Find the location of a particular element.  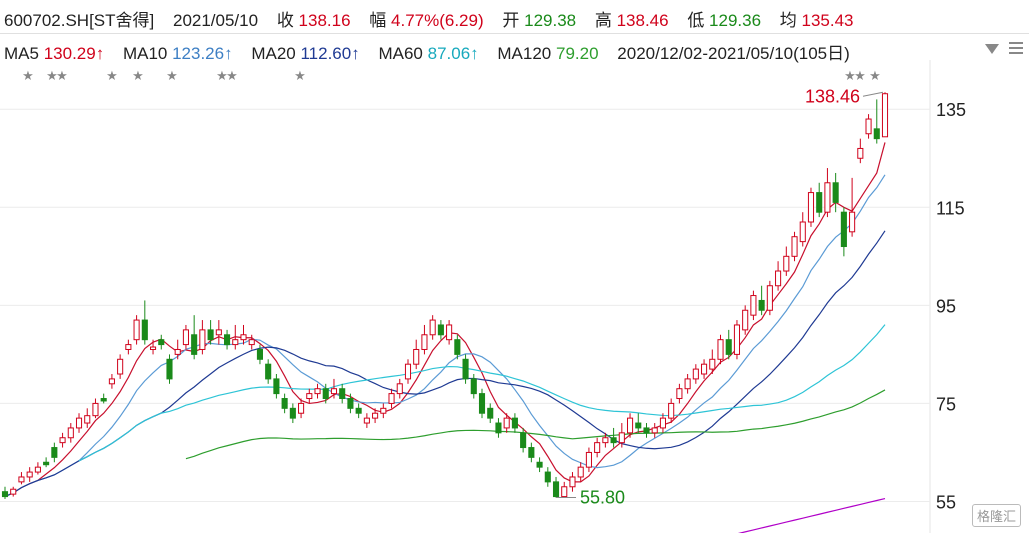

high-label: 高 is located at coordinates (603, 20).